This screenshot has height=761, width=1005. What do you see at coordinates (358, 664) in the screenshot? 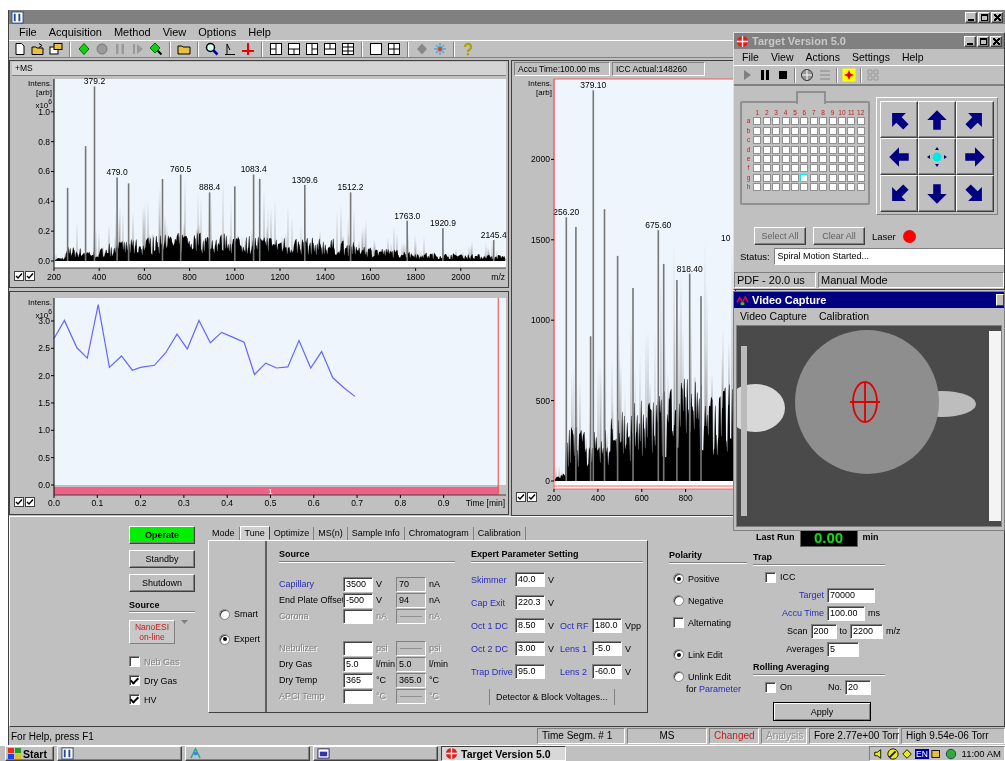
I see `input-field: 5.0` at bounding box center [358, 664].